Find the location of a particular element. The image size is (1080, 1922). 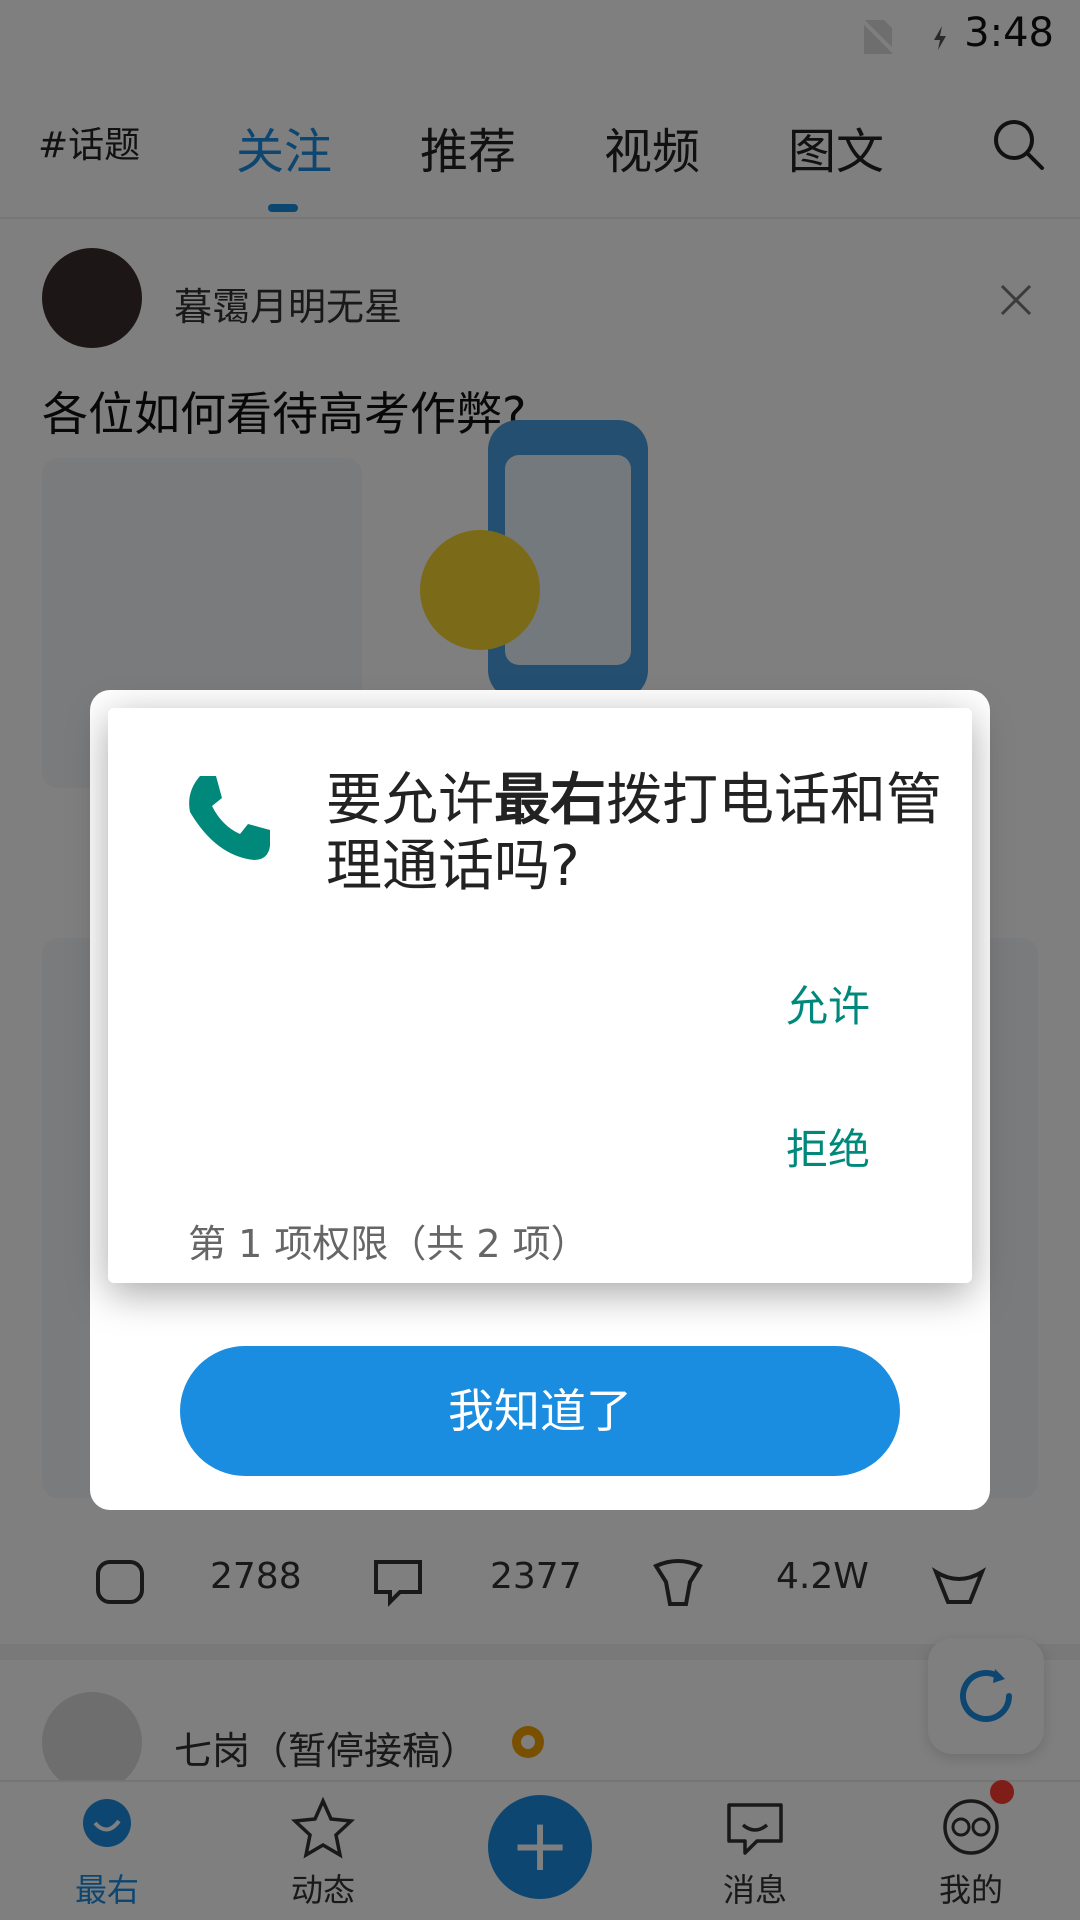

allow-button: 允许 is located at coordinates (828, 1003).